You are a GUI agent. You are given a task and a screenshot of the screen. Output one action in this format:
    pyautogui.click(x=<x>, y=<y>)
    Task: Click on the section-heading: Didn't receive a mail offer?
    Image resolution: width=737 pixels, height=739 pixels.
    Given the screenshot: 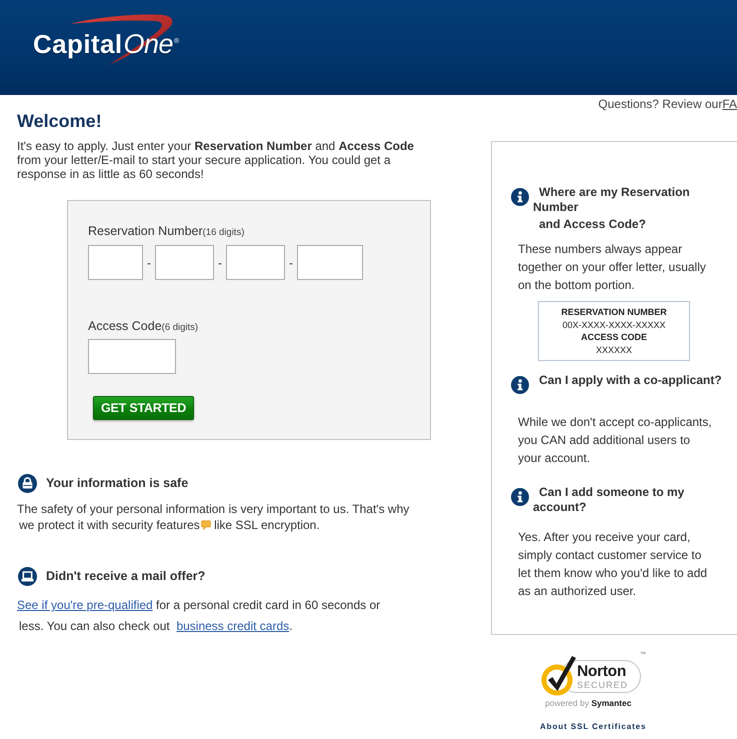 What is the action you would take?
    pyautogui.click(x=126, y=576)
    